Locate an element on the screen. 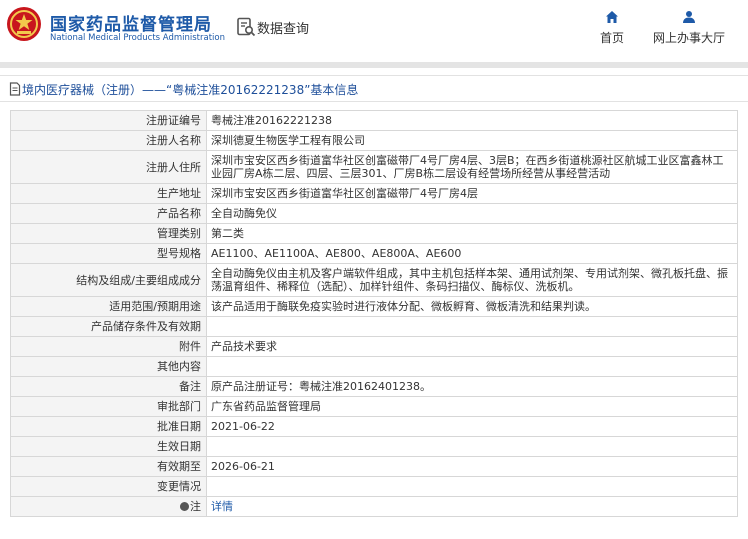 This screenshot has height=539, width=748. nav-home-label: 首页 is located at coordinates (611, 38).